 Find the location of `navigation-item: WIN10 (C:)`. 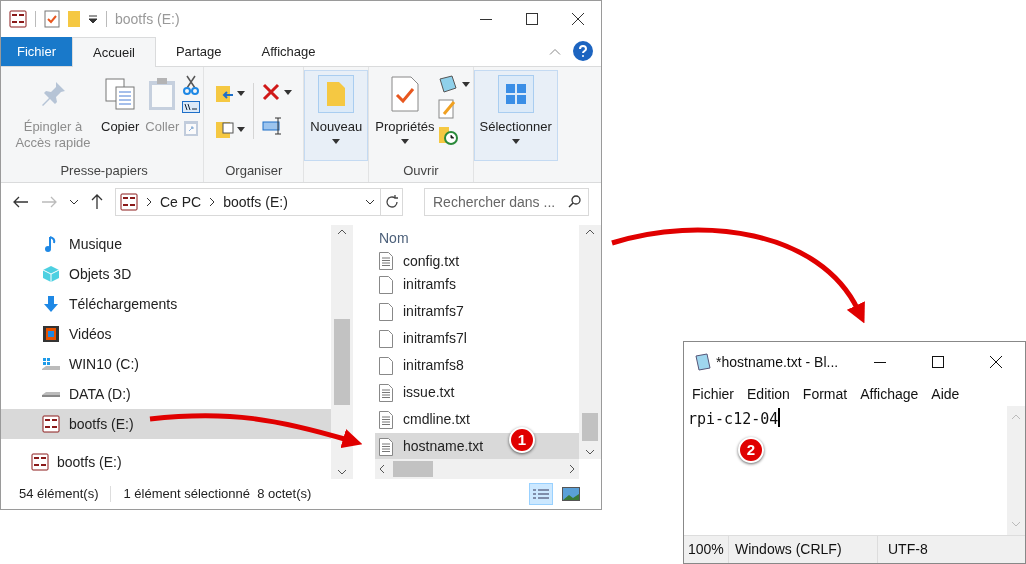

navigation-item: WIN10 (C:) is located at coordinates (166, 364).